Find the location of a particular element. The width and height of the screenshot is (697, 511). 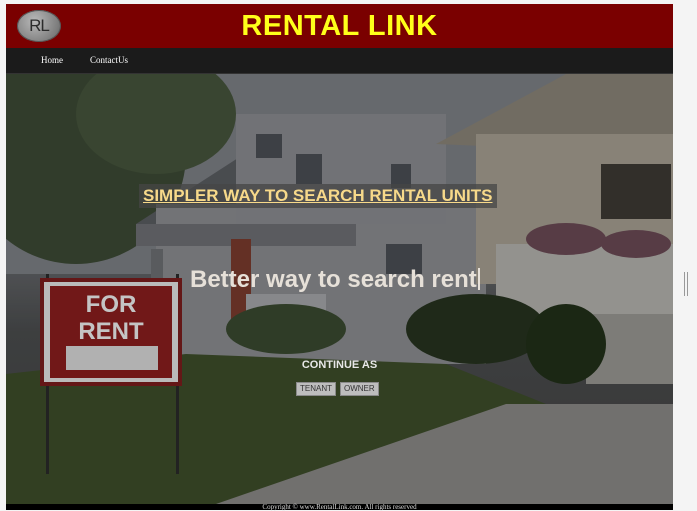

resize-handle-icon is located at coordinates (686, 284).